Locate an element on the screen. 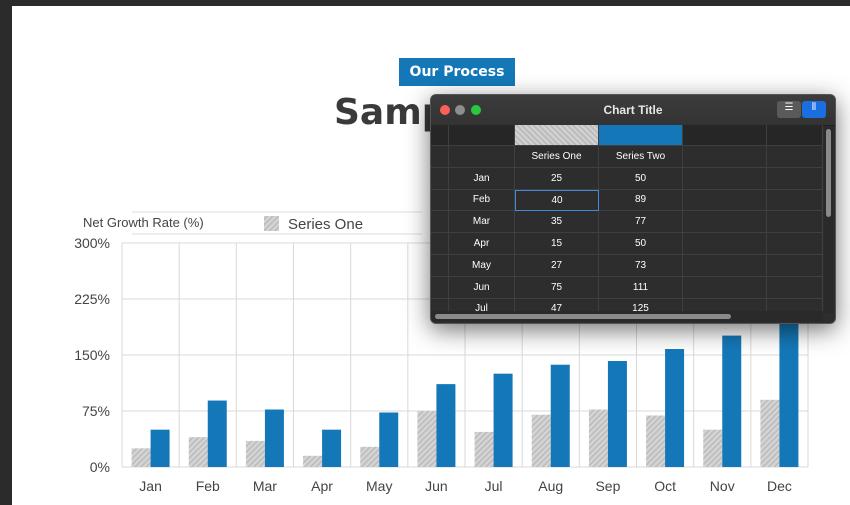 This screenshot has width=850, height=505. bar-series-two-mar is located at coordinates (274, 438).